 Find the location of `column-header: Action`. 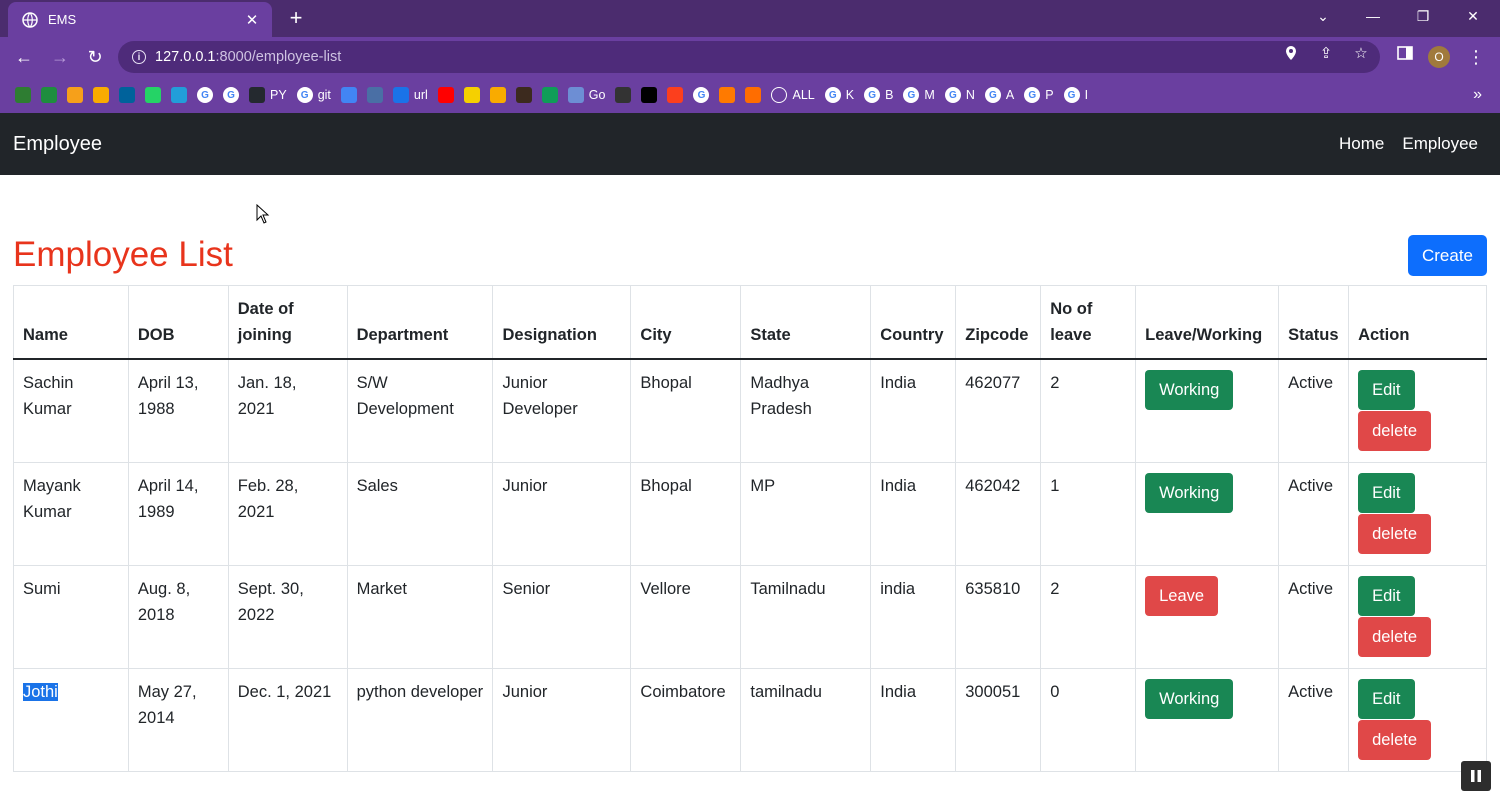

column-header: Action is located at coordinates (1417, 322).